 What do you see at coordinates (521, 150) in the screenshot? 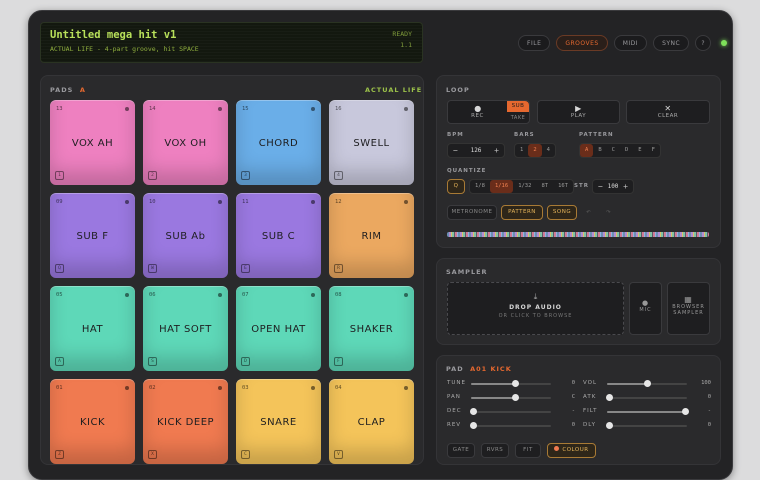
I see `bars-option: 1` at bounding box center [521, 150].